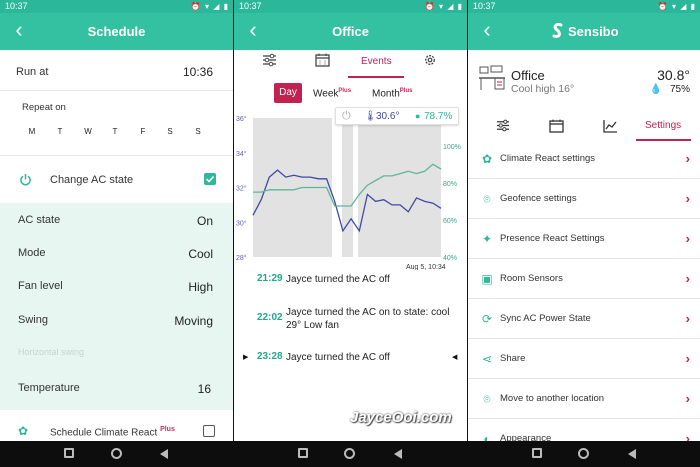  What do you see at coordinates (584, 359) in the screenshot?
I see `settings-item-share: ⋖ Share ›` at bounding box center [584, 359].